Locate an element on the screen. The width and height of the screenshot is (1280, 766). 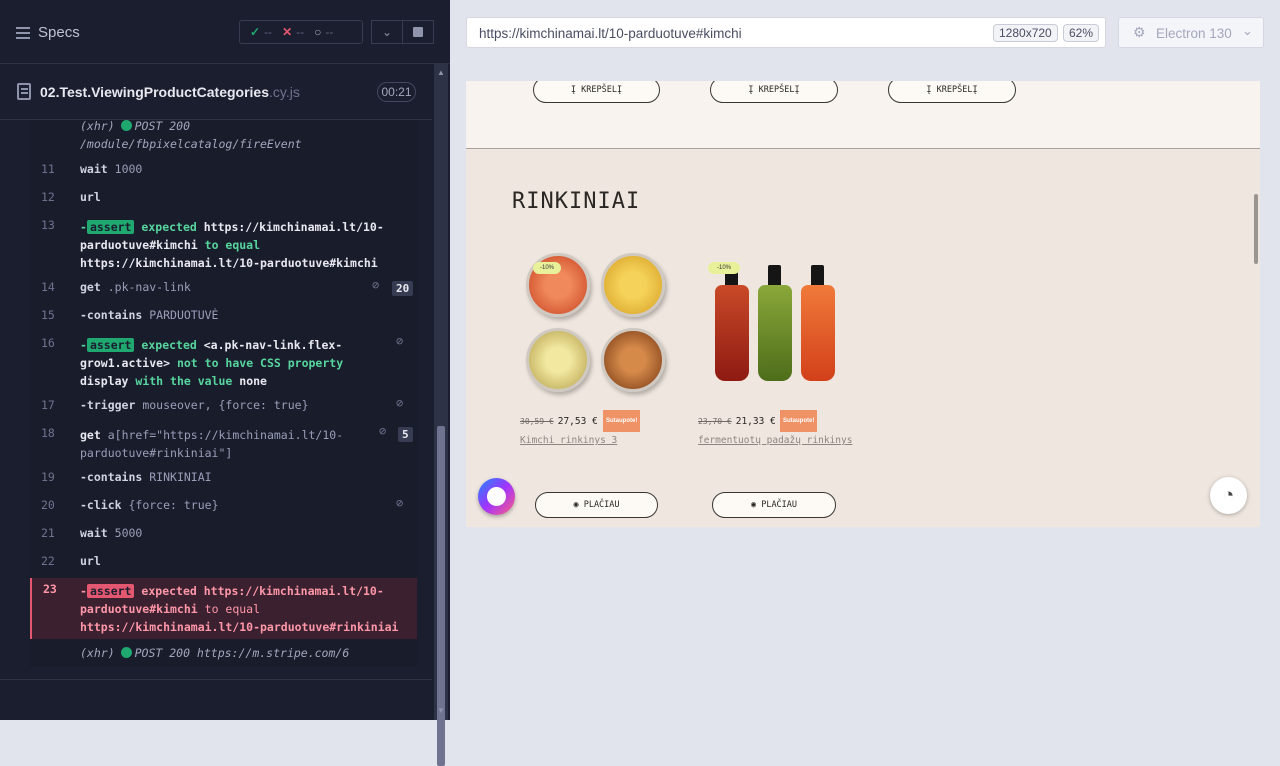
pending-count: -- is located at coordinates (329, 32).